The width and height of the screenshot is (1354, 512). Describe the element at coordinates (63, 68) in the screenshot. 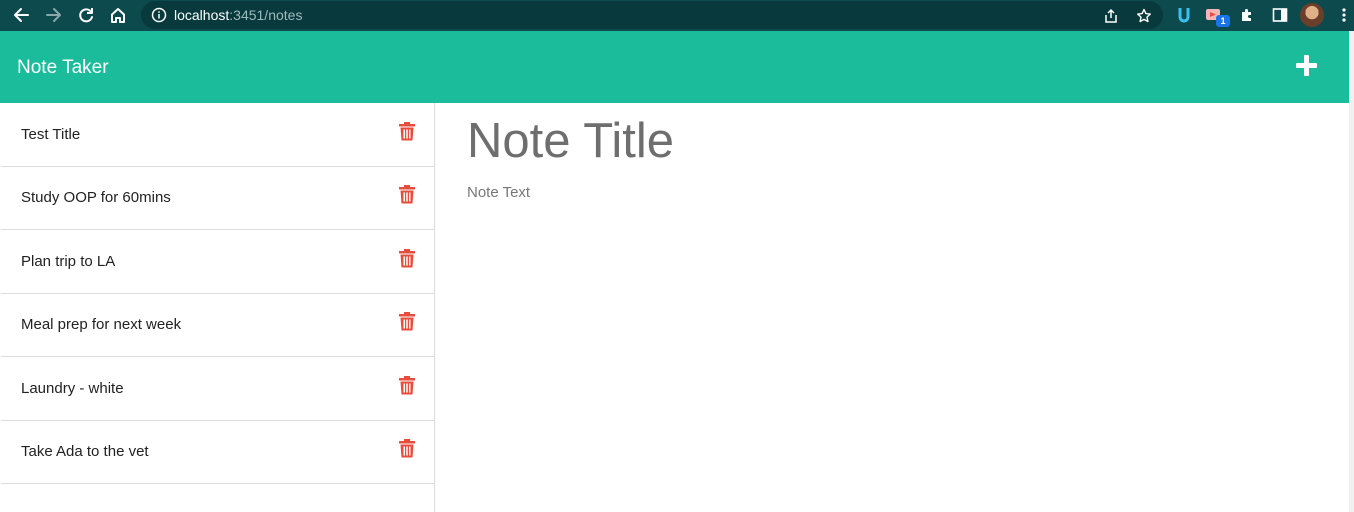

I see `brand-title: Note Taker` at that location.